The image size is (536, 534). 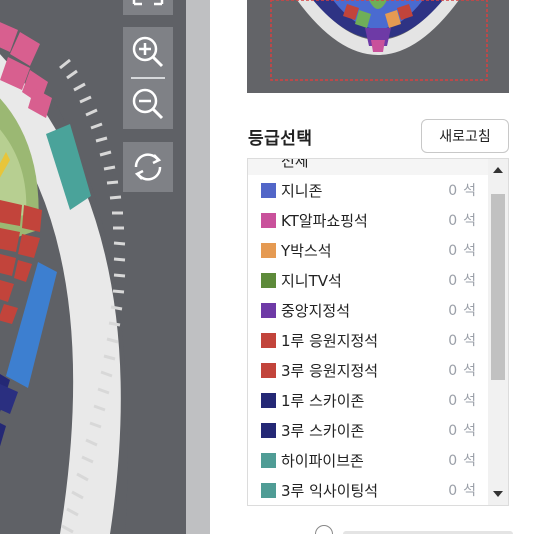 I want to click on grade-select-title: 등급선택, so click(x=280, y=139).